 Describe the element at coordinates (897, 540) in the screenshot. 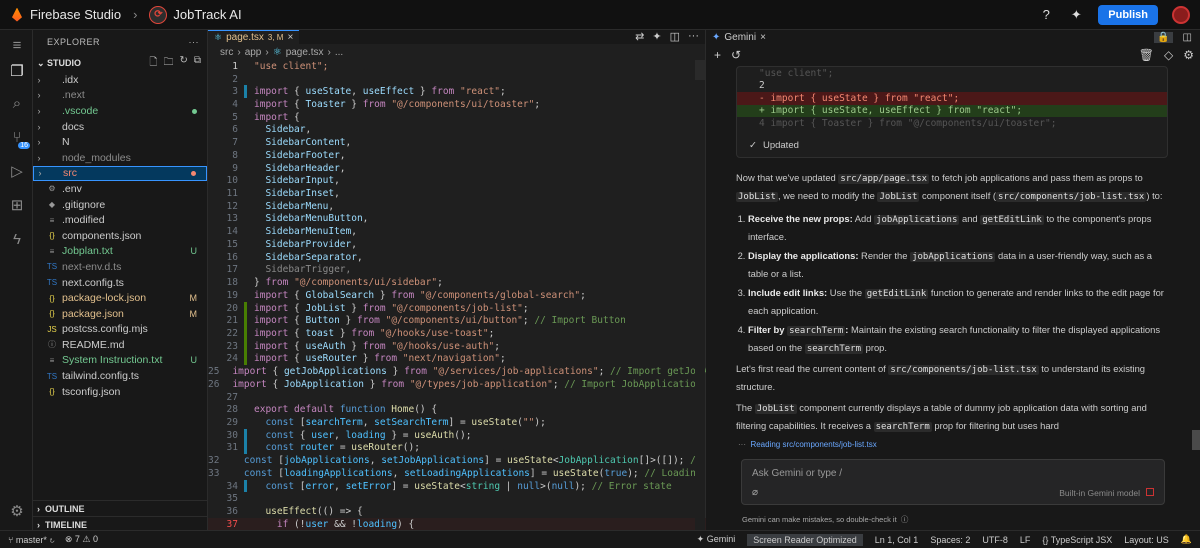

I see `cursor-position: Ln 1, Col 1` at that location.